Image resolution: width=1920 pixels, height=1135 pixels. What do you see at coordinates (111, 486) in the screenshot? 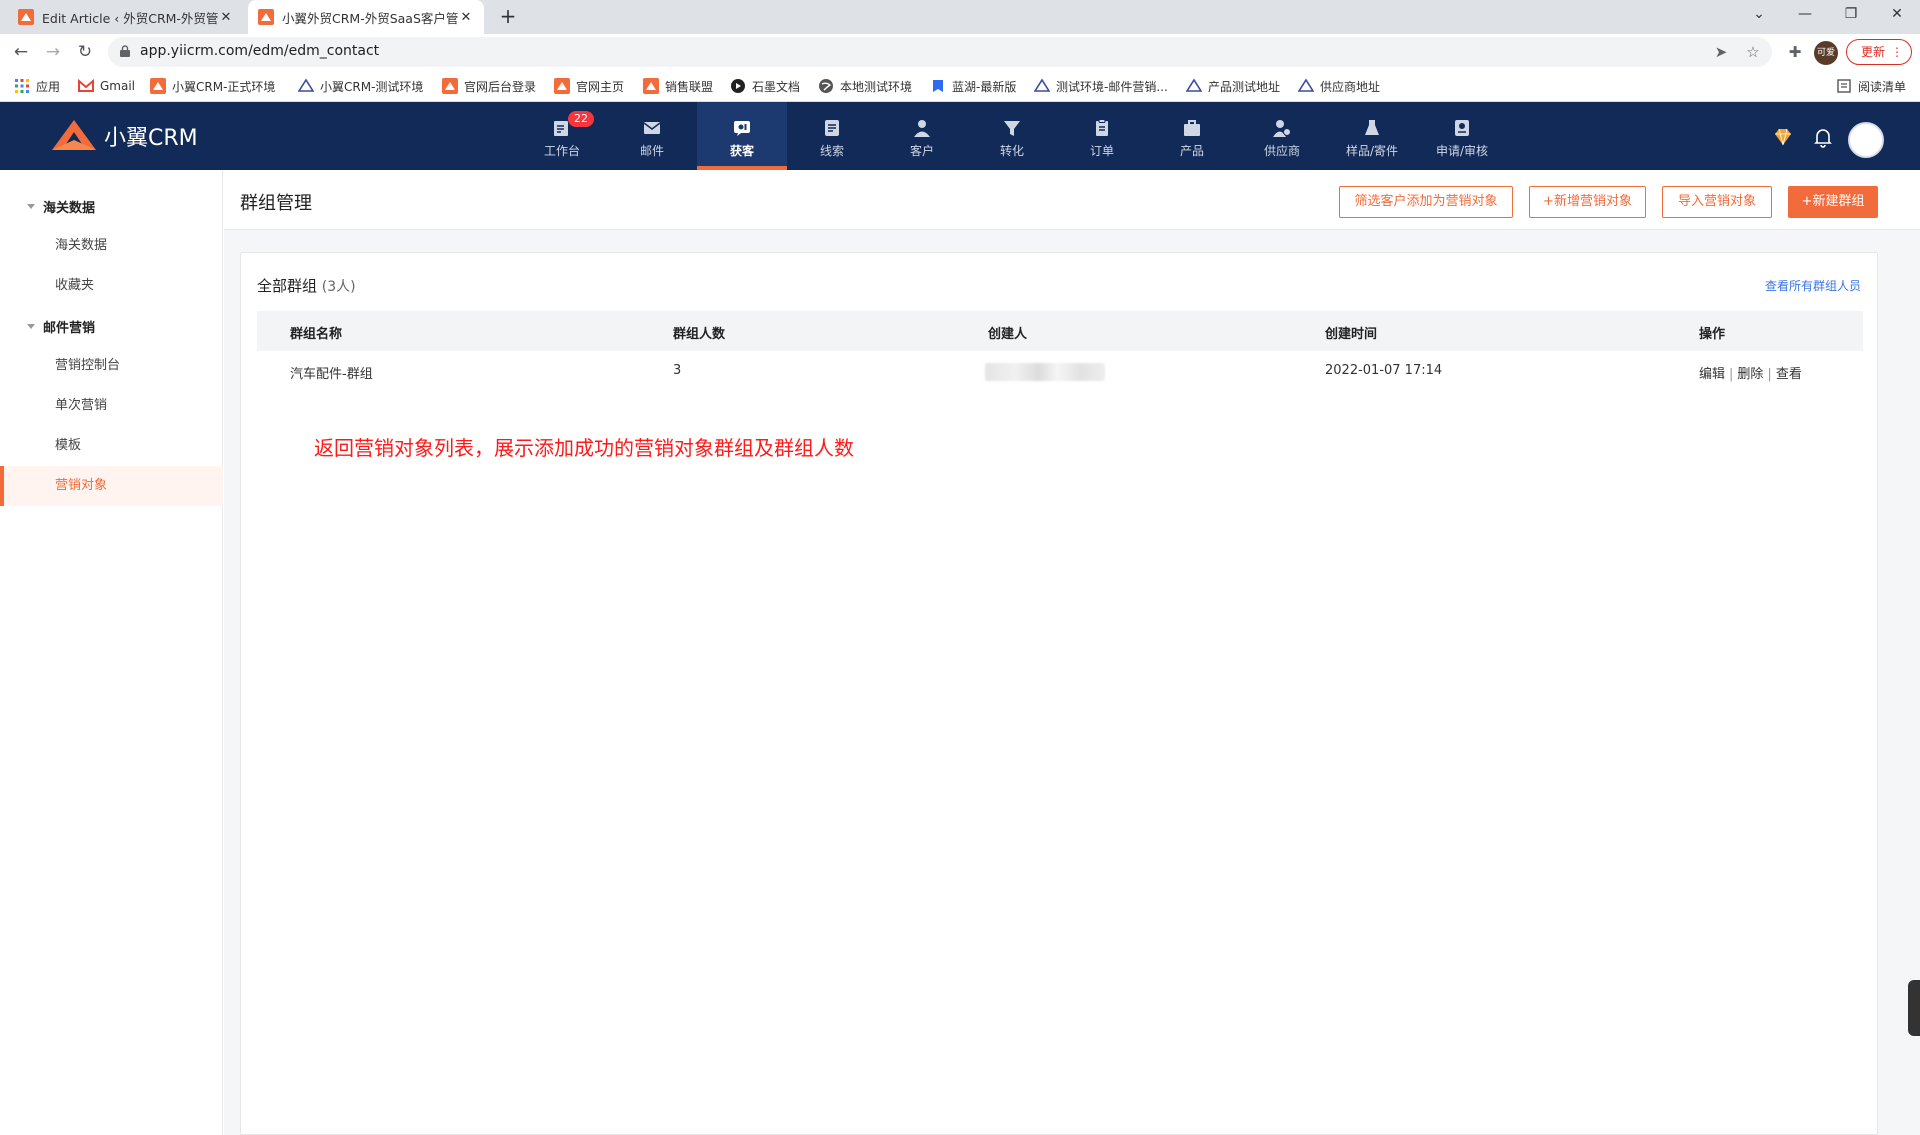
I see `sidebar-item-marketing-targets: 营销对象` at bounding box center [111, 486].